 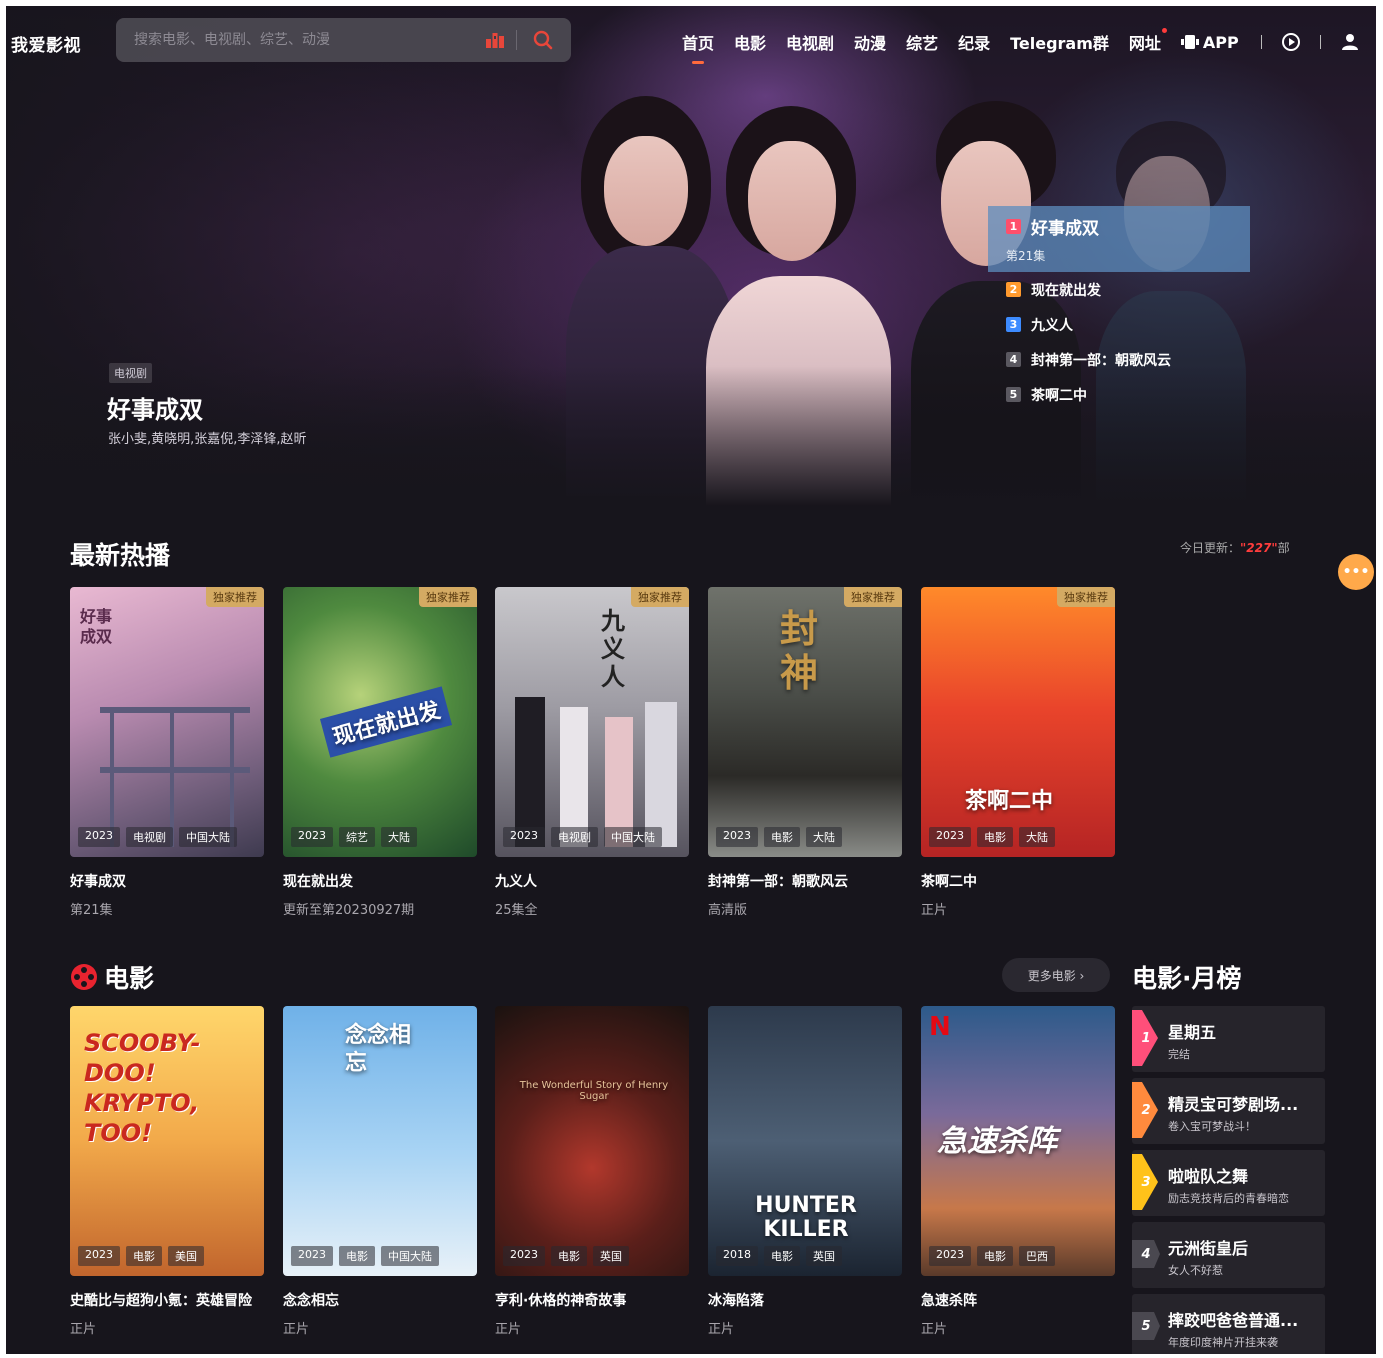 I want to click on card-subtitle: 高清版, so click(x=728, y=910).